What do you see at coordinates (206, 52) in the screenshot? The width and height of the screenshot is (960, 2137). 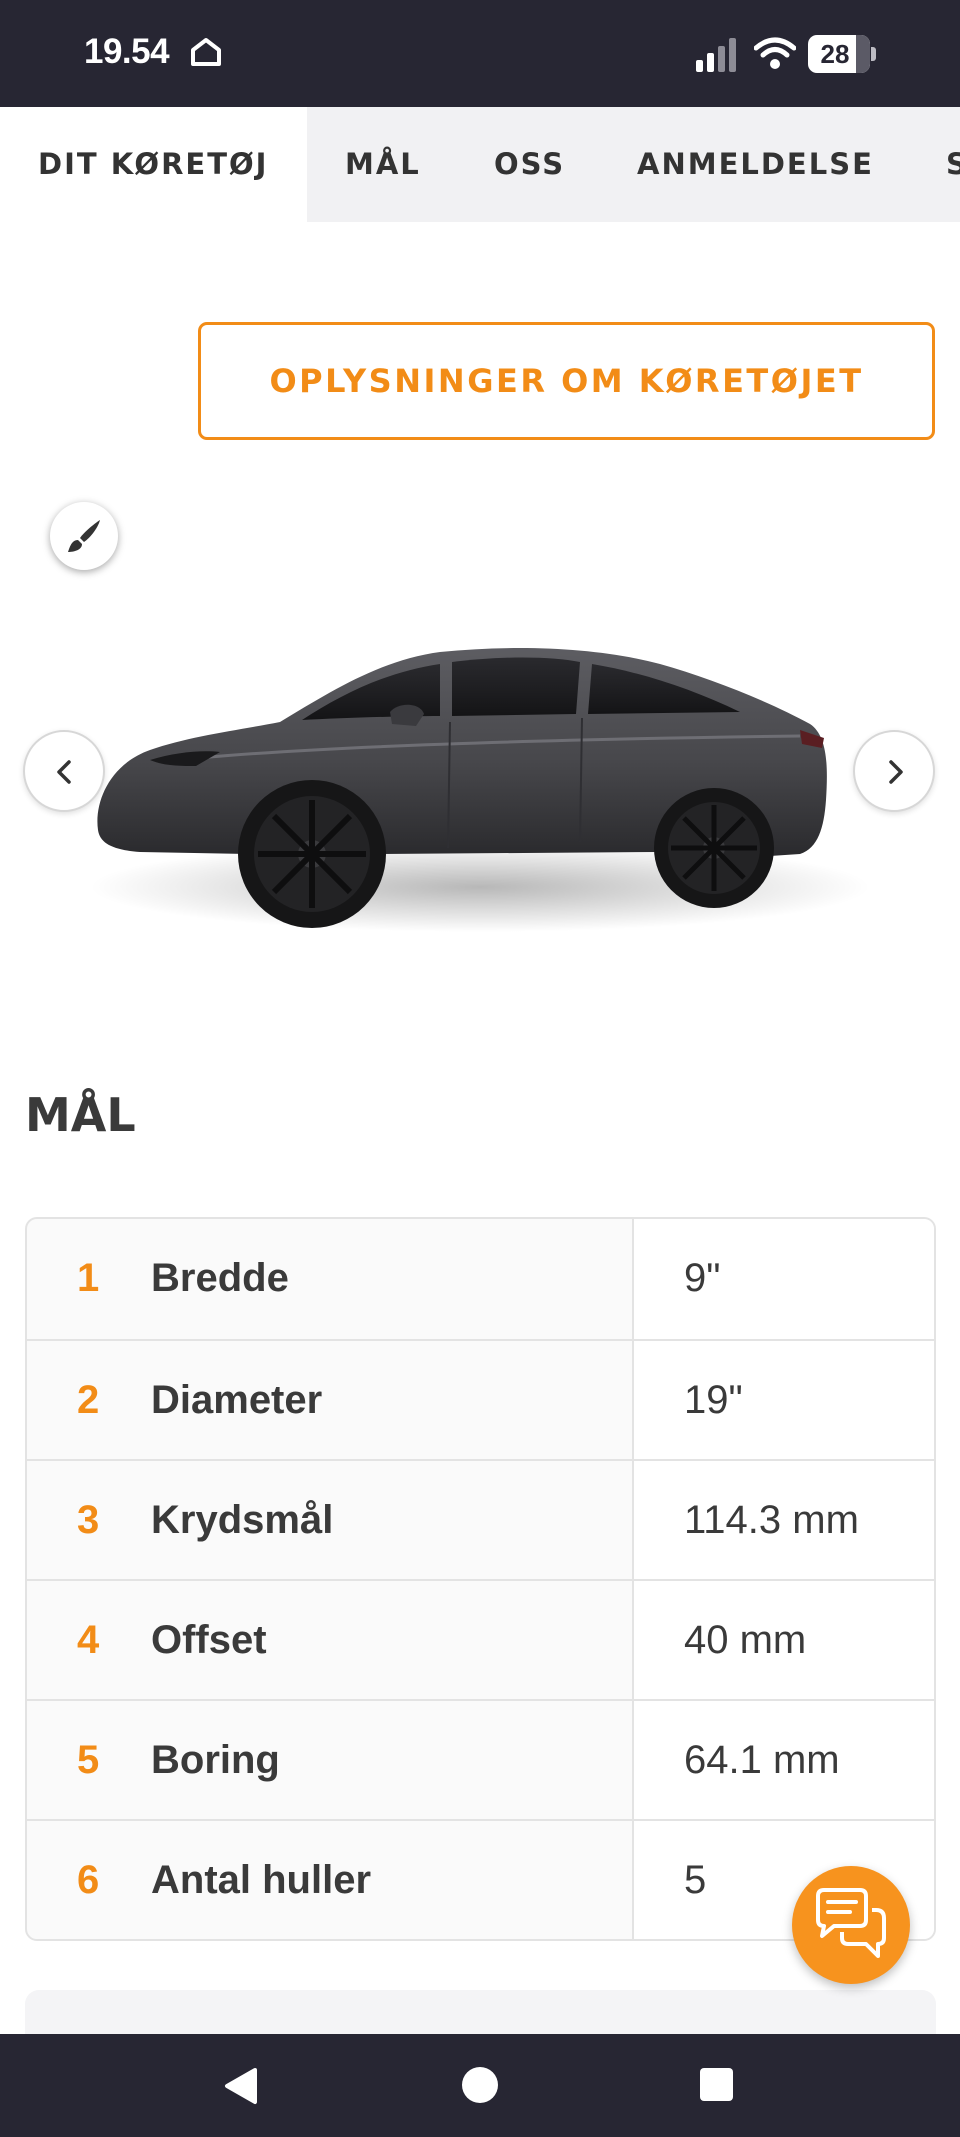 I see `home-outline-icon` at bounding box center [206, 52].